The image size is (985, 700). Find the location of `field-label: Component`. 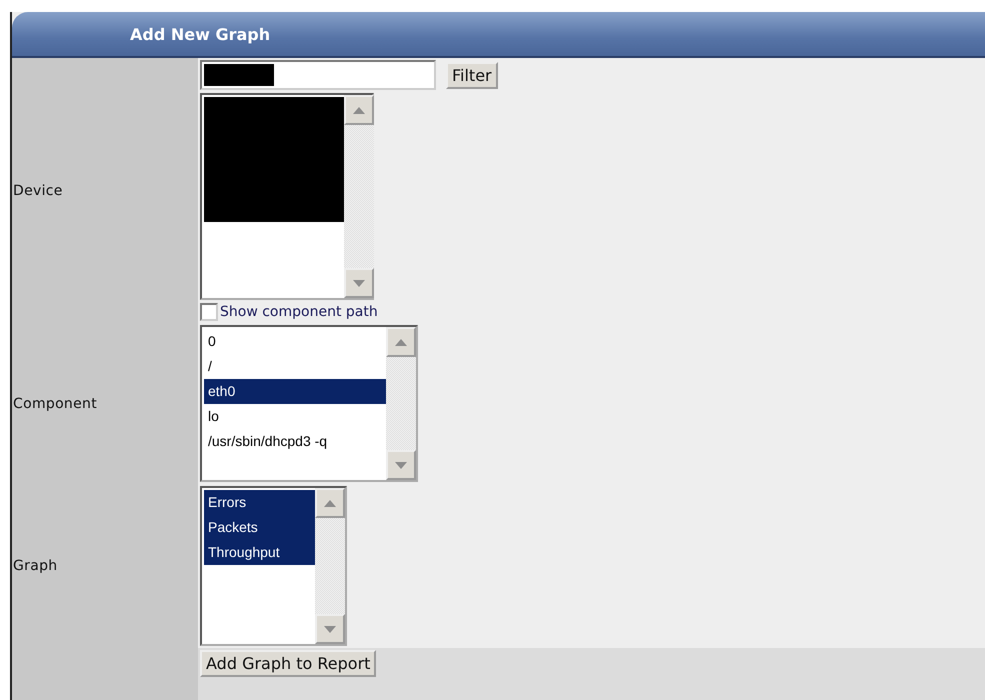

field-label: Component is located at coordinates (55, 404).